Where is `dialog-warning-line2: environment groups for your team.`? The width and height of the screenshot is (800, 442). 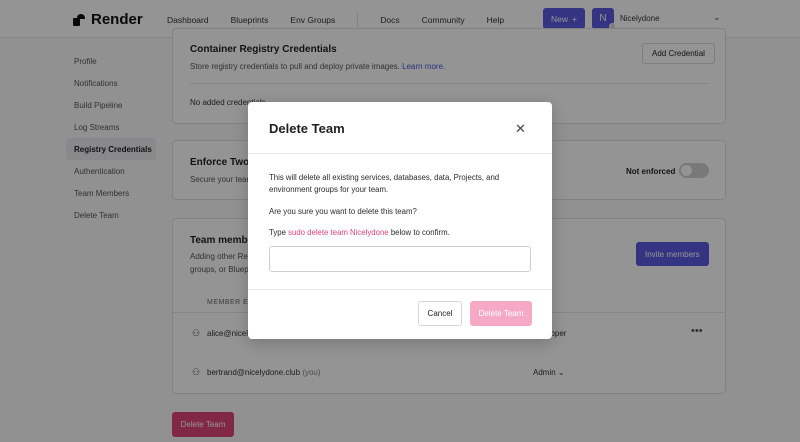 dialog-warning-line2: environment groups for your team. is located at coordinates (329, 189).